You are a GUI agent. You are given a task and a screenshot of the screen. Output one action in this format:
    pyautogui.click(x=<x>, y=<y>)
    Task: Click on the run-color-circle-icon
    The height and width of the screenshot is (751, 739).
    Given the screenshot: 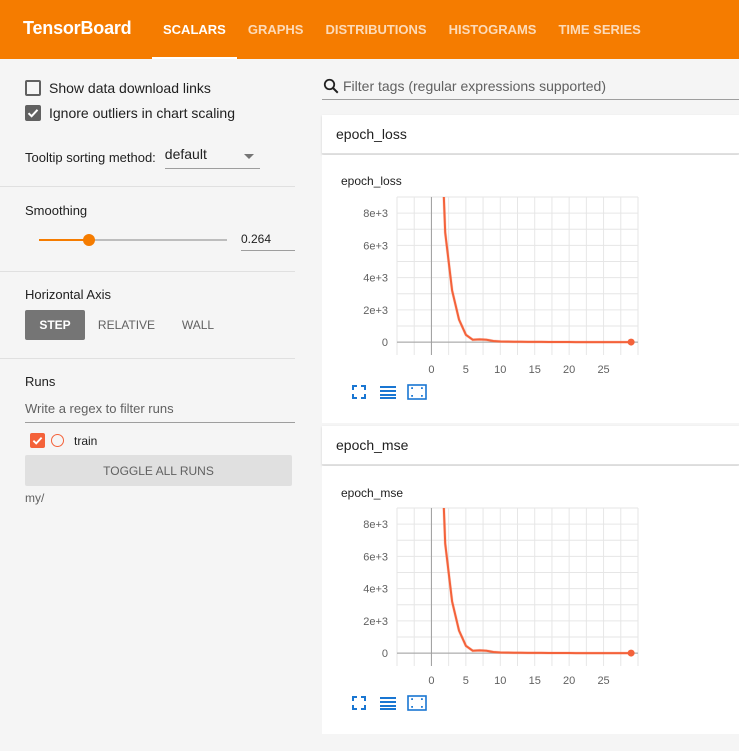 What is the action you would take?
    pyautogui.click(x=57, y=440)
    